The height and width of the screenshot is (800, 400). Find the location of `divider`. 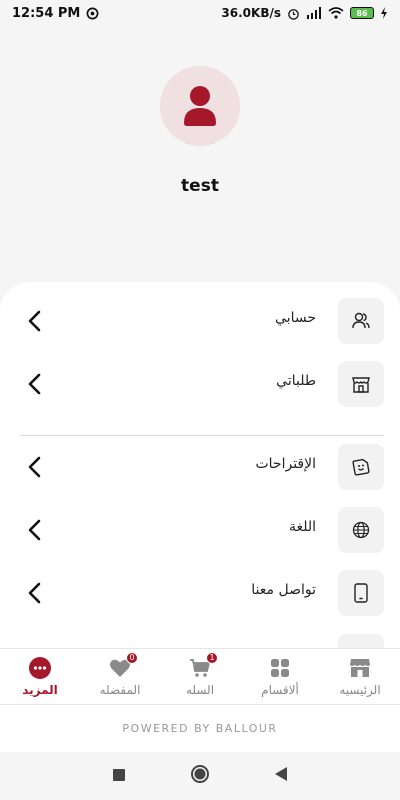

divider is located at coordinates (202, 435).